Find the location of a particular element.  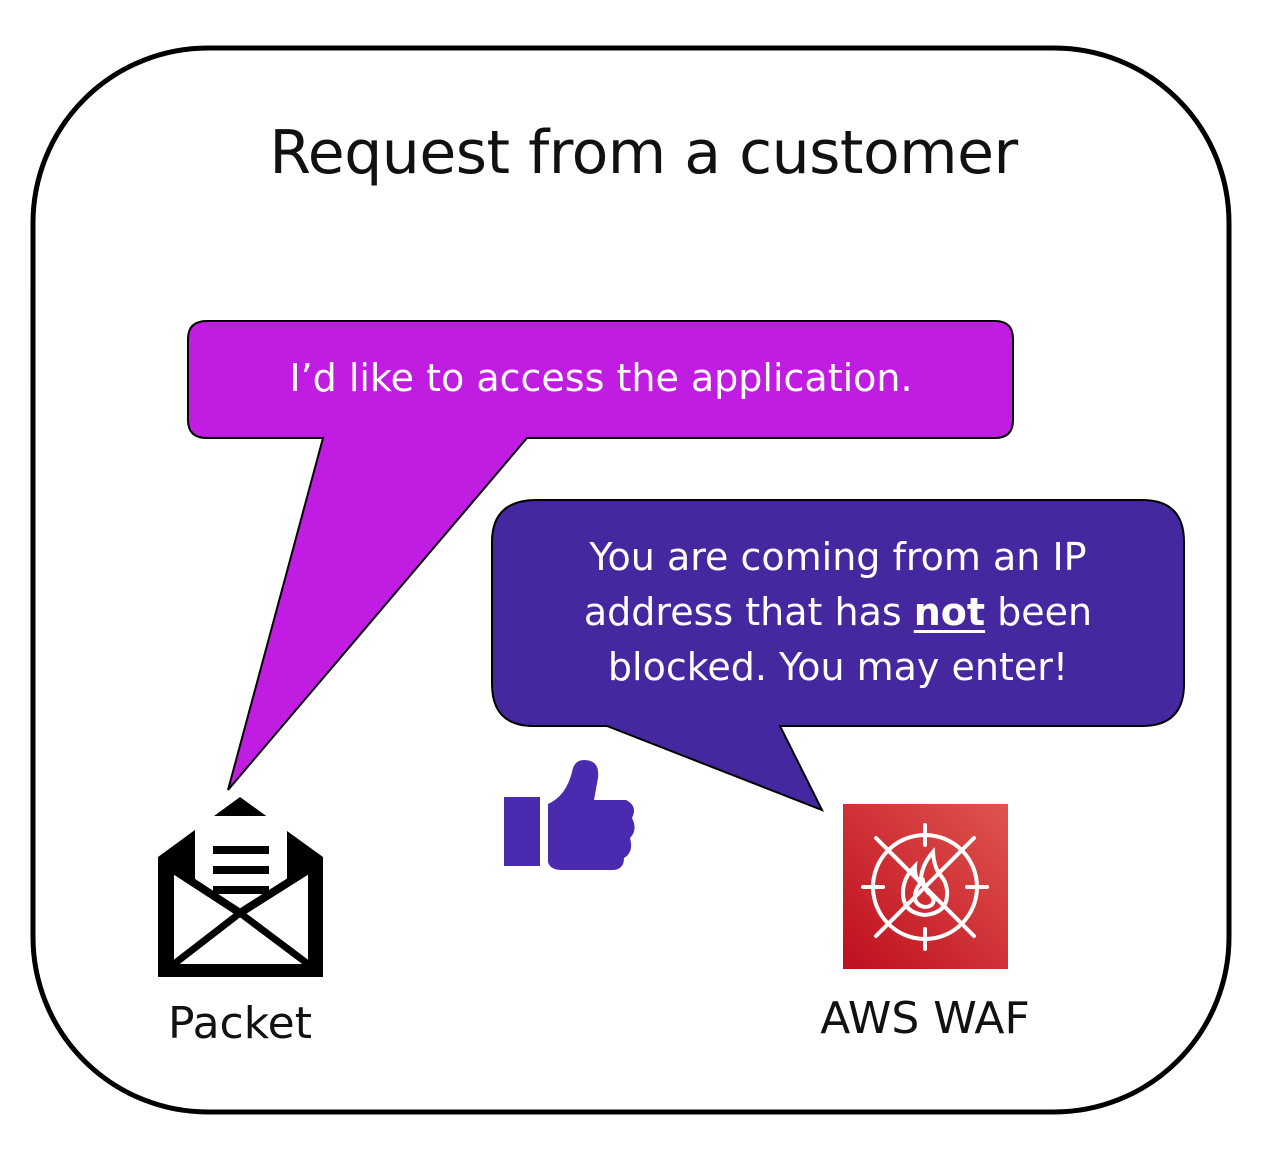

aws-waf-label: AWS WAF is located at coordinates (925, 1018).